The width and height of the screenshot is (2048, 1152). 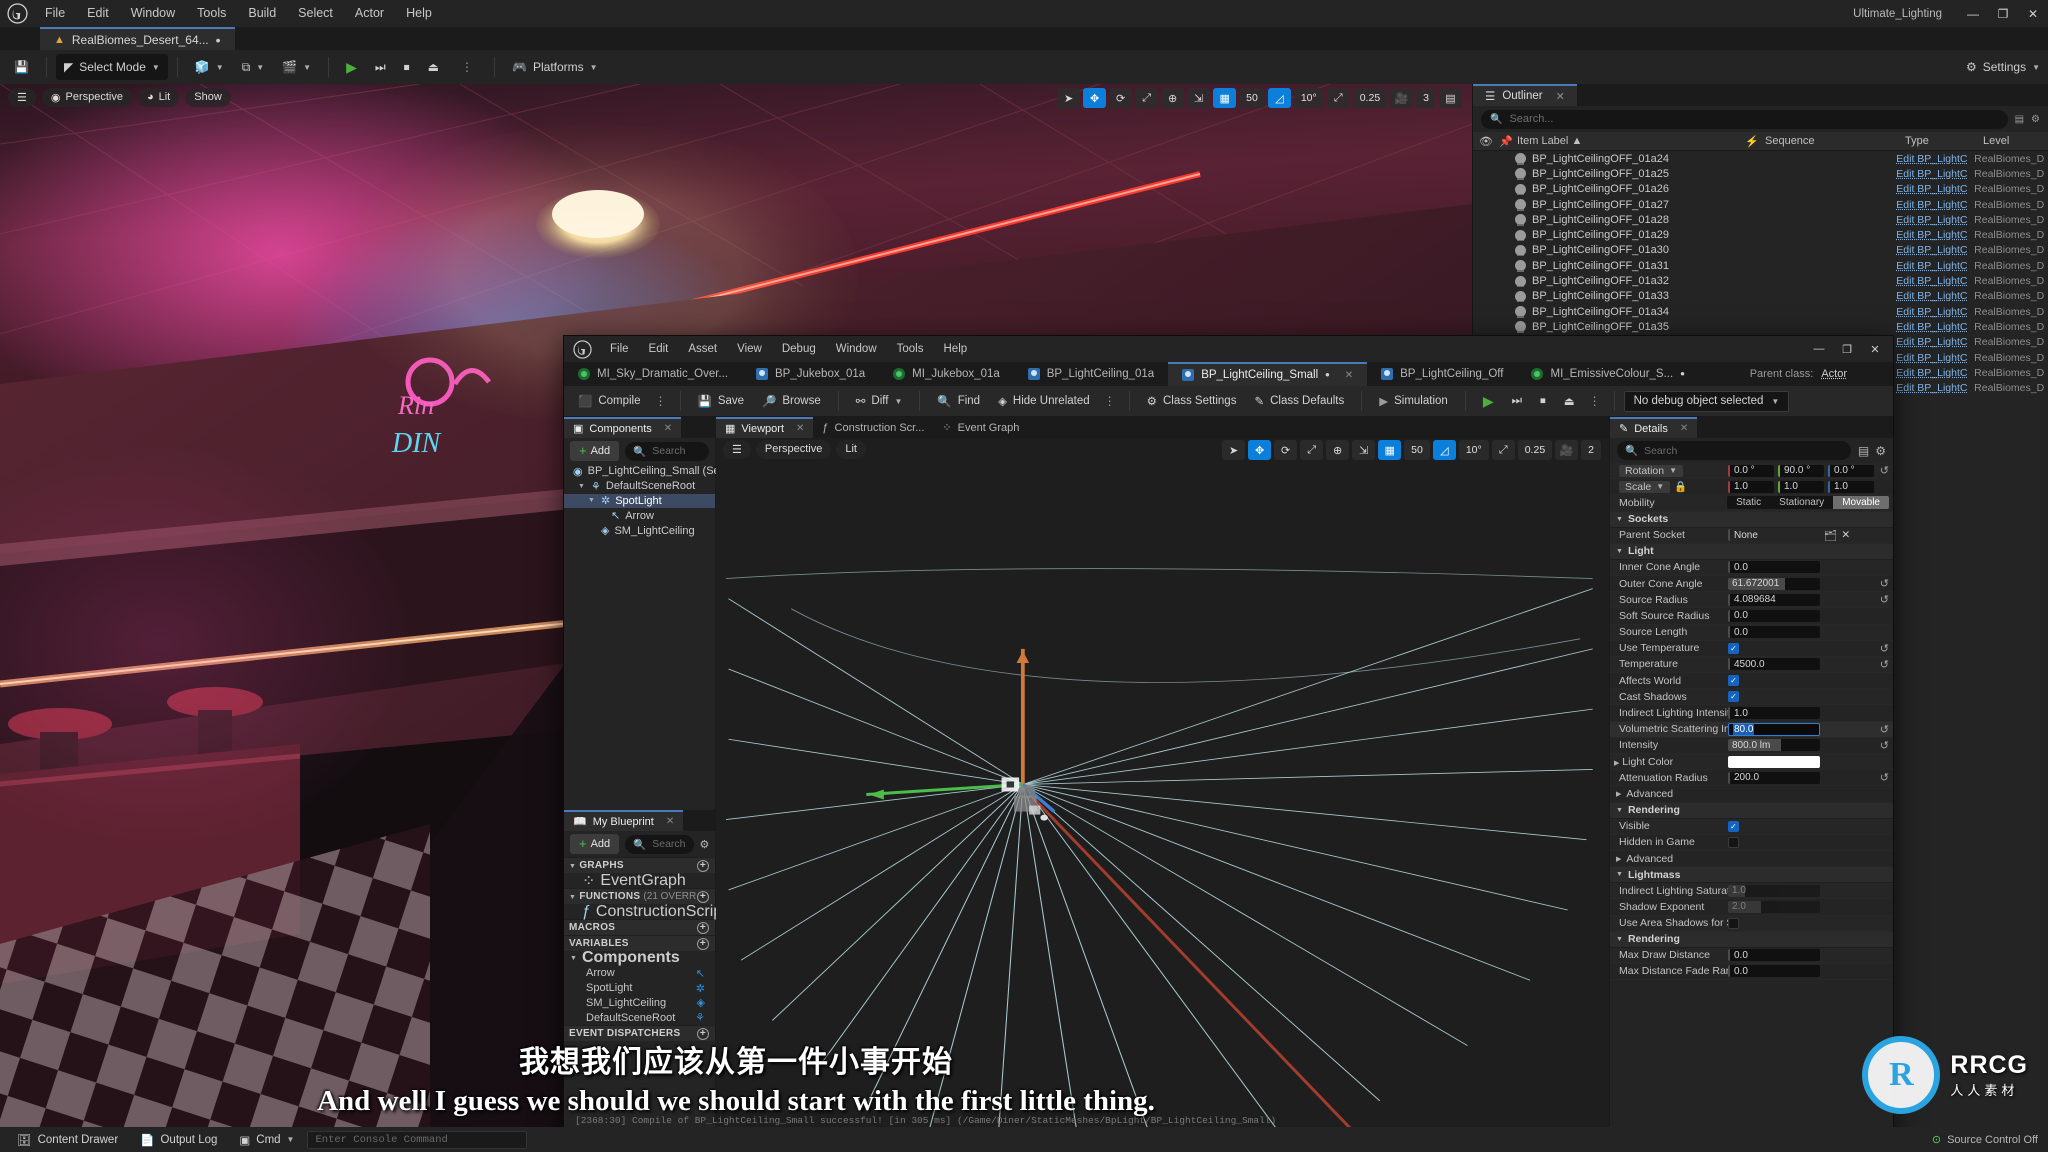 What do you see at coordinates (1751, 584) in the screenshot?
I see `property-row-outer-cone-angle: Outer Cone Angle 61.672001 ↺` at bounding box center [1751, 584].